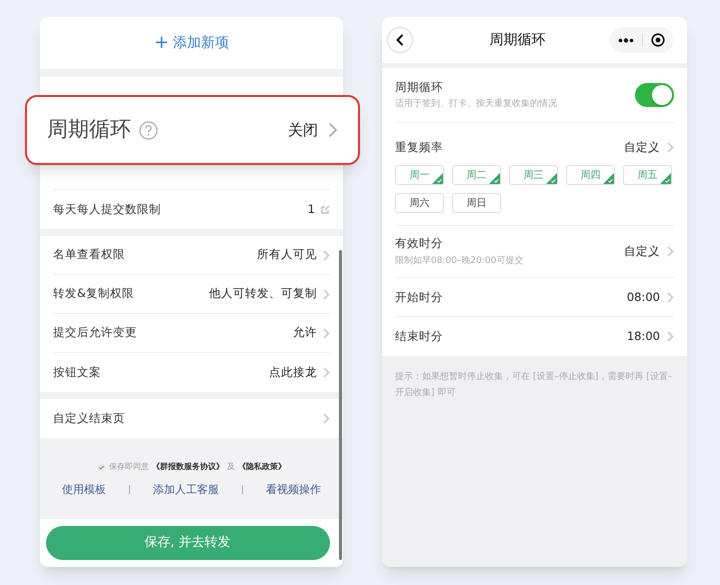  I want to click on scrollbar, so click(340, 405).